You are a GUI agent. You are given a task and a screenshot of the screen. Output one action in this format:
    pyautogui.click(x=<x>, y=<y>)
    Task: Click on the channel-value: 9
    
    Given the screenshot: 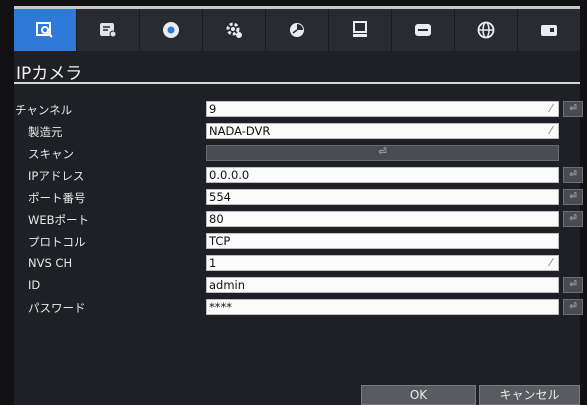 What is the action you would take?
    pyautogui.click(x=213, y=109)
    